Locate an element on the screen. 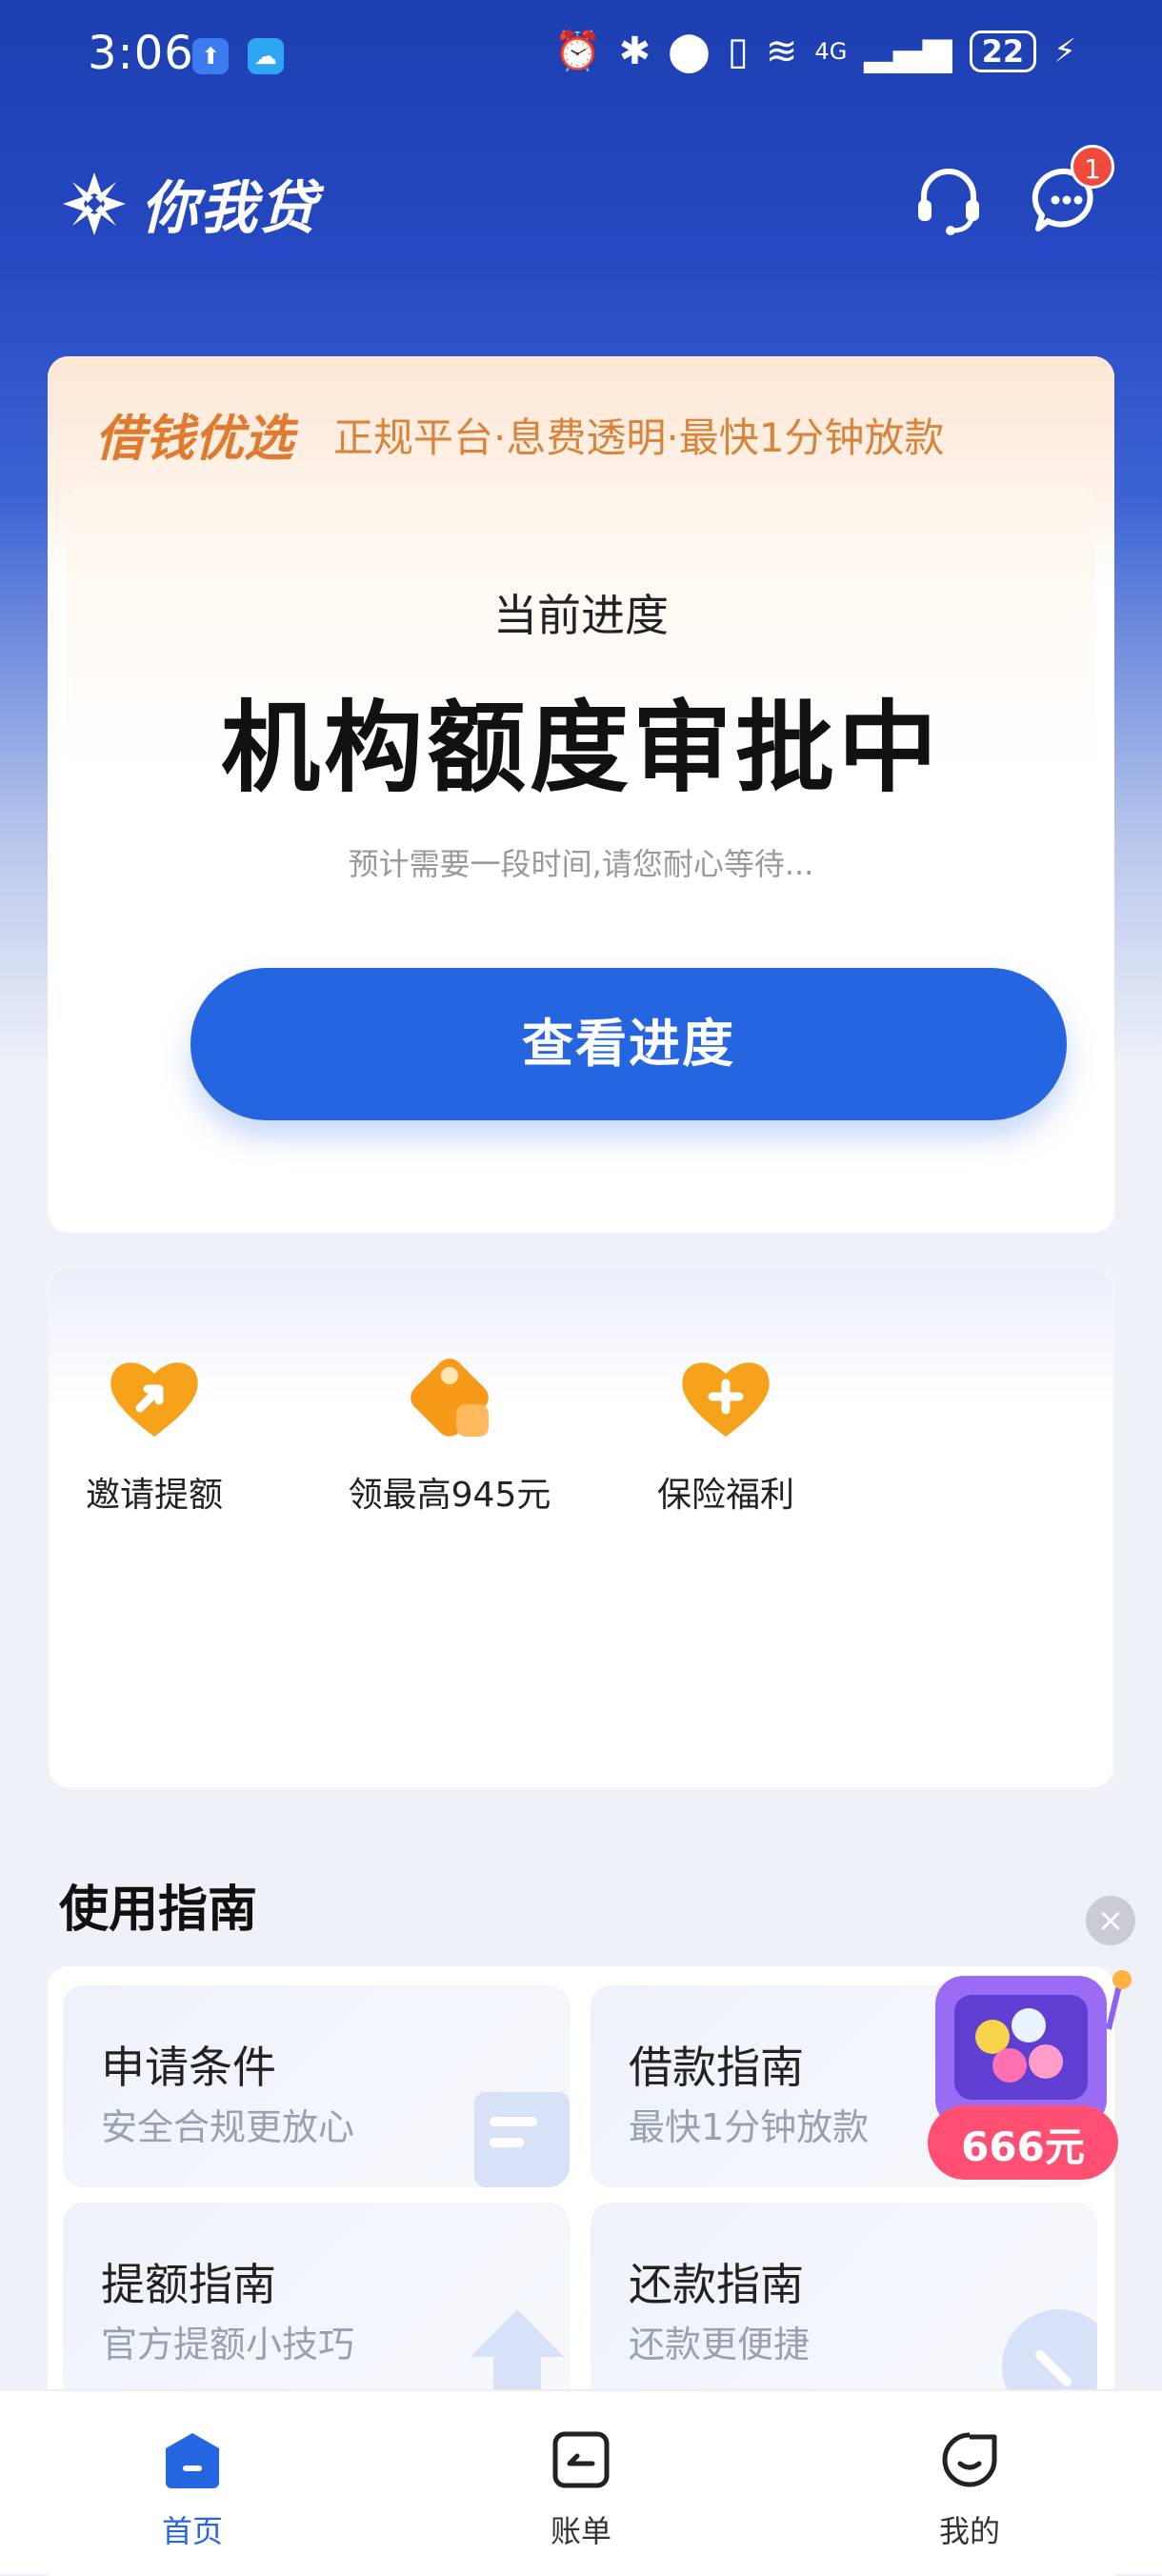 This screenshot has width=1162, height=2576. tab-home: 首页 is located at coordinates (192, 2490).